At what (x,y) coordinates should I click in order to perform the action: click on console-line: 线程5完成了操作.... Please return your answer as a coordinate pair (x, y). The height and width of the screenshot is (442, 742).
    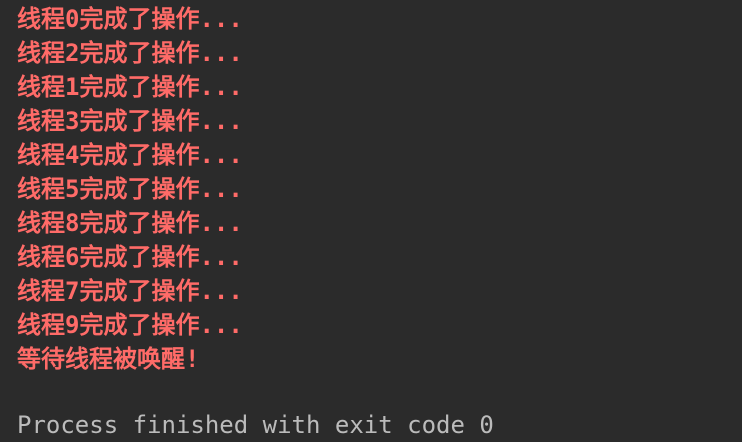
    Looking at the image, I should click on (130, 189).